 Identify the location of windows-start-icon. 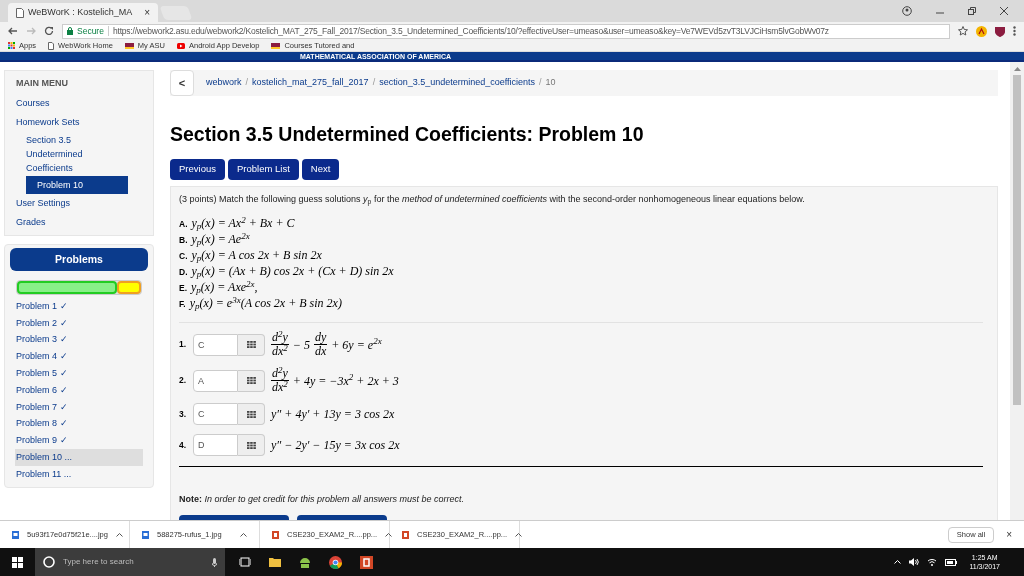
(17, 562).